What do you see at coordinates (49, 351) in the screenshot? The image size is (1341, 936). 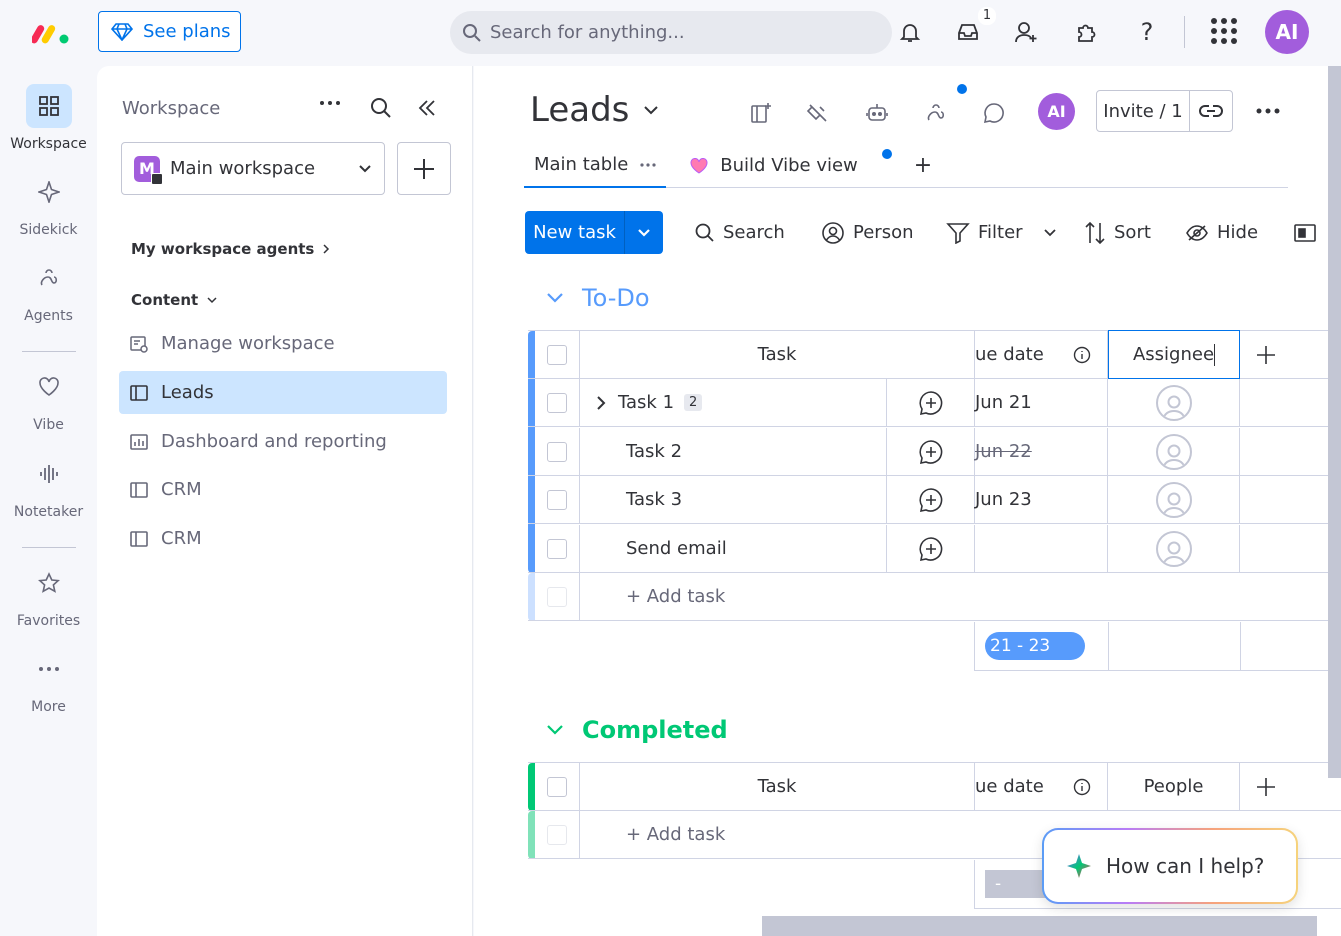 I see `rail-divider` at bounding box center [49, 351].